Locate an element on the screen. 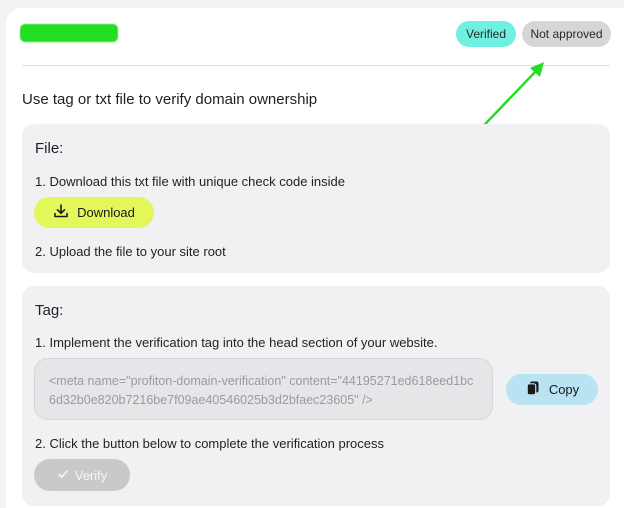 Image resolution: width=624 pixels, height=508 pixels. verify-button-label: Verify is located at coordinates (91, 475).